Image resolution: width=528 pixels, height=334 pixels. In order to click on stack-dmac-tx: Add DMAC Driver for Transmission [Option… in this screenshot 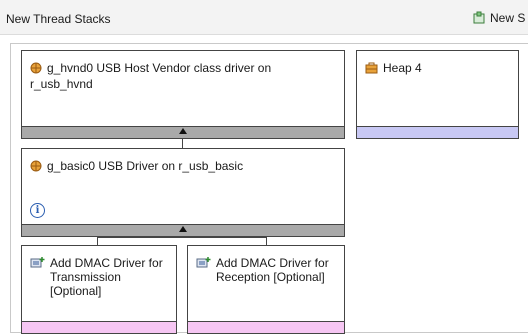, I will do `click(99, 289)`.